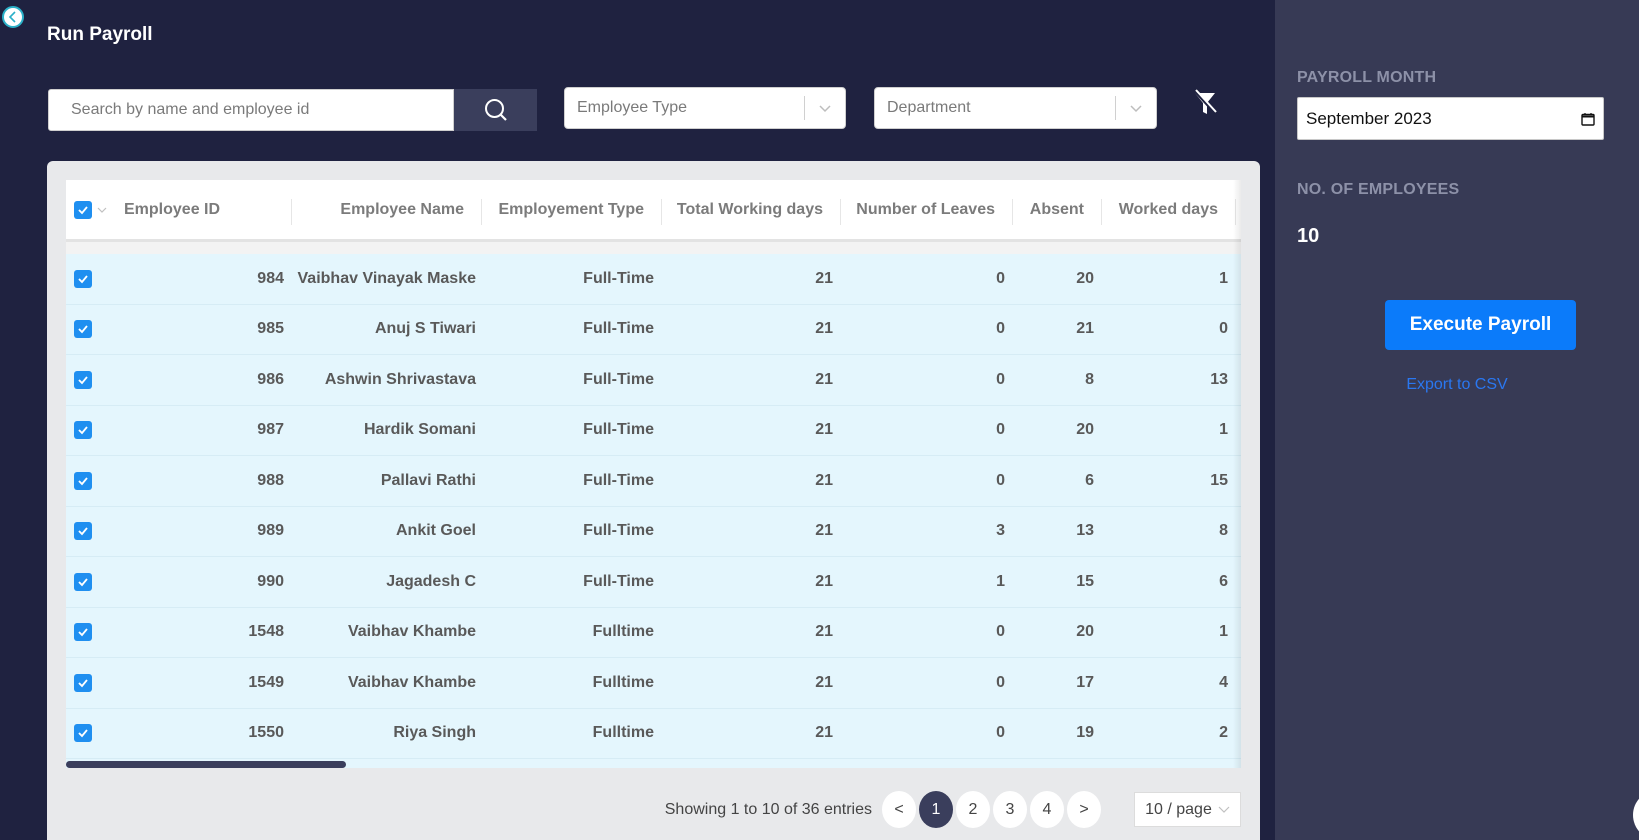  Describe the element at coordinates (1588, 119) in the screenshot. I see `calendar-icon` at that location.